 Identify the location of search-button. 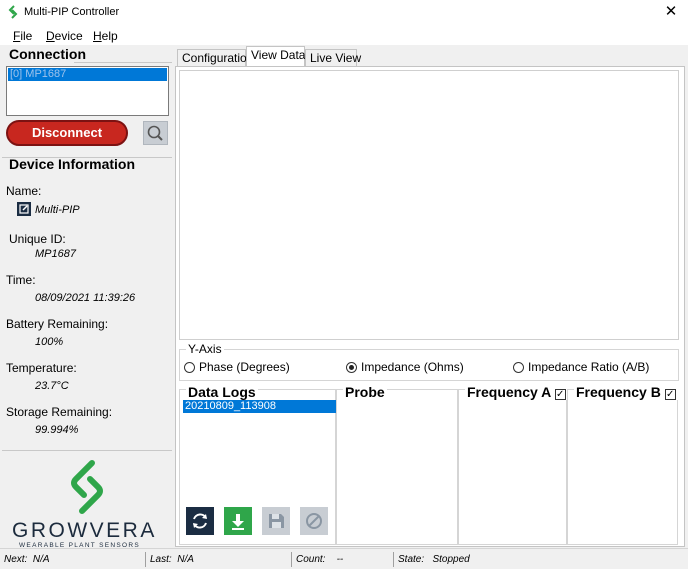
(155, 133).